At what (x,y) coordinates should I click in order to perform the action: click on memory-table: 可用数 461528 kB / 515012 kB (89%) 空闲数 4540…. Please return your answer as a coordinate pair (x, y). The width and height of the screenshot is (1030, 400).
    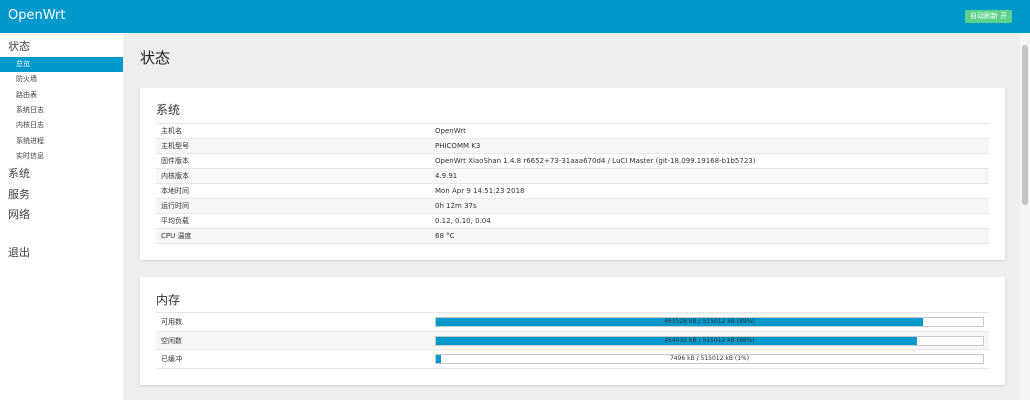
    Looking at the image, I should click on (572, 340).